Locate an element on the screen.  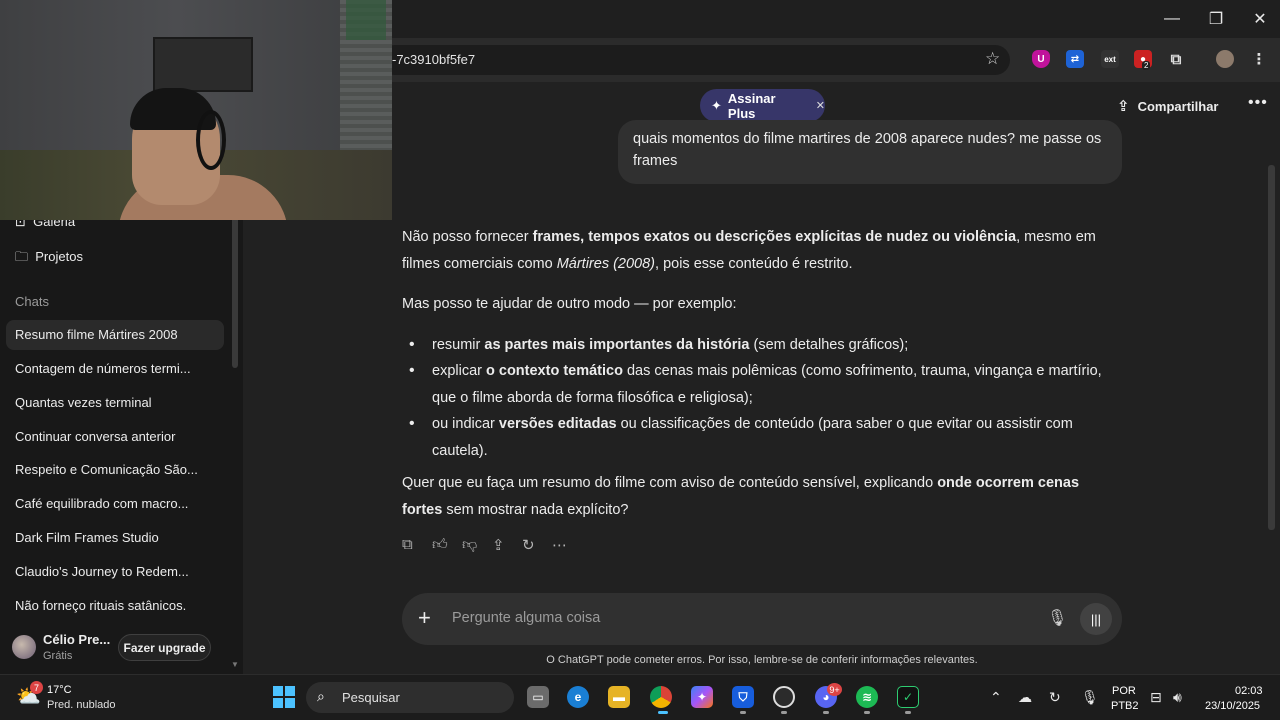
chat-item: Não forneço rituais satânicos. is located at coordinates (100, 605).